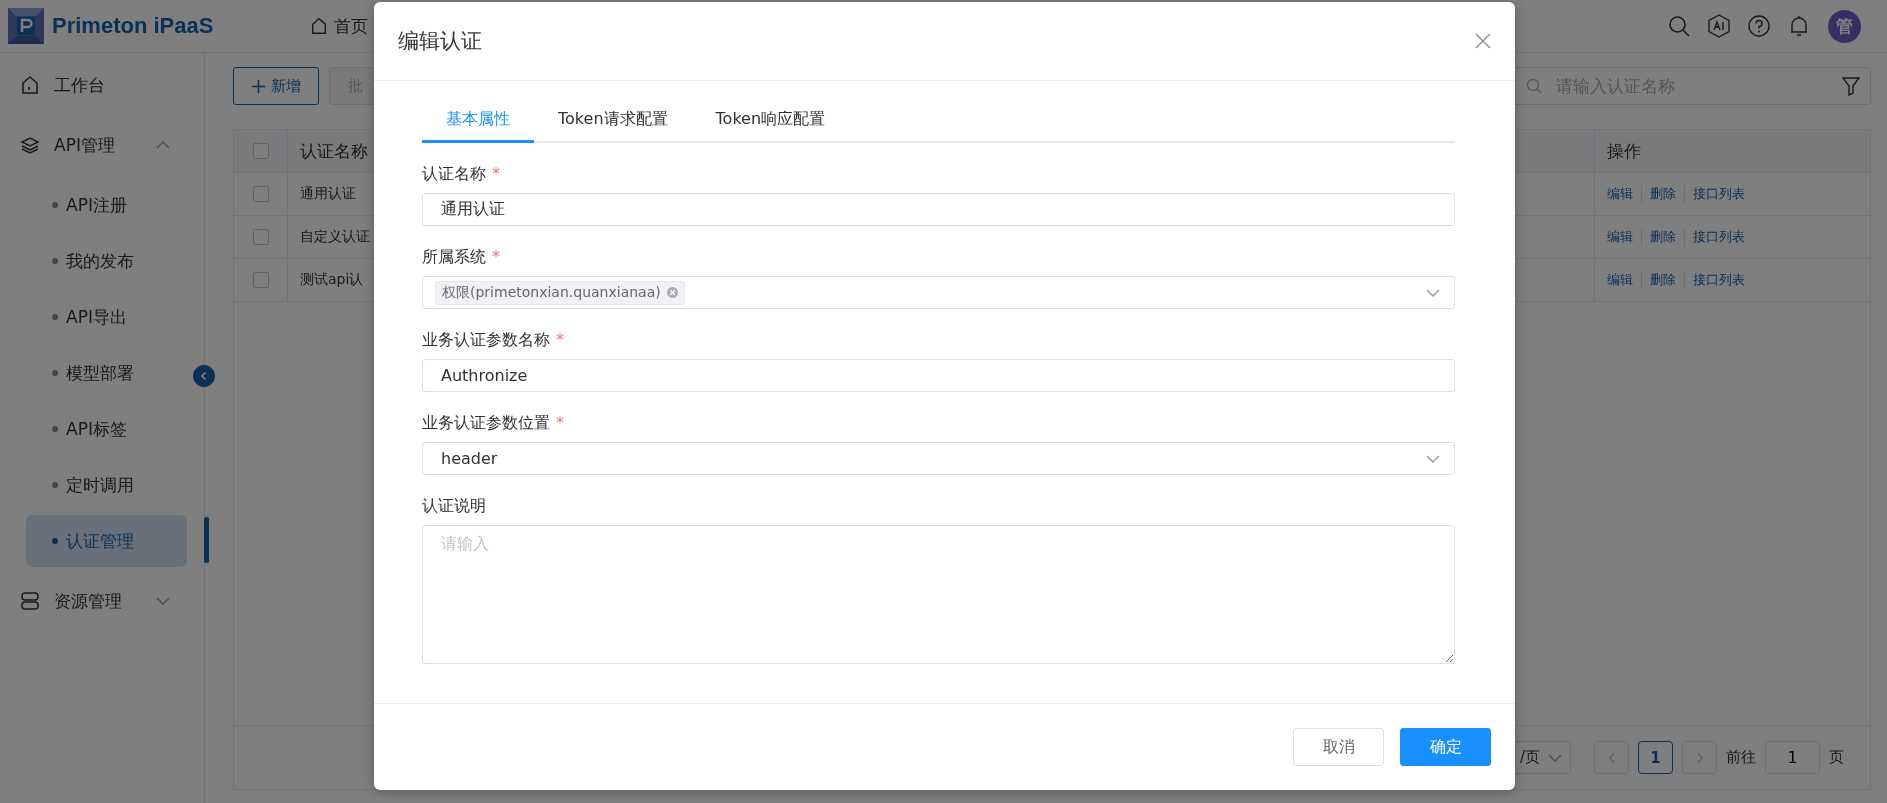 The image size is (1887, 803). What do you see at coordinates (1483, 41) in the screenshot?
I see `close-icon` at bounding box center [1483, 41].